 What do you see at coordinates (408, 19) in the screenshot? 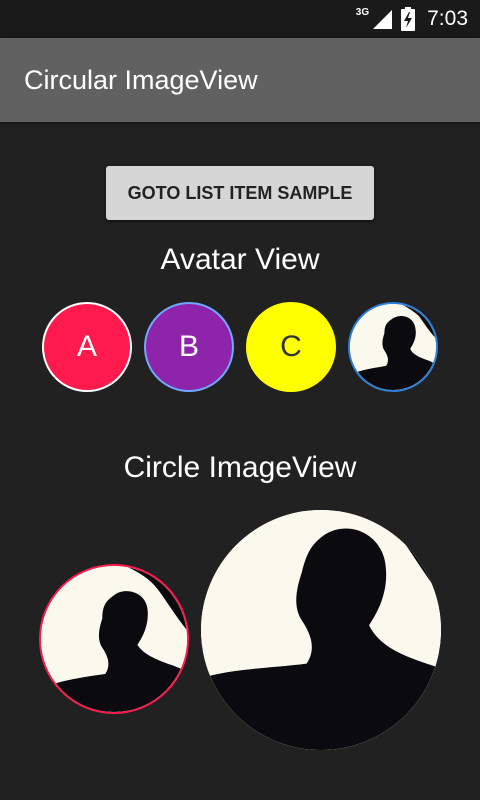
I see `battery-charging-icon` at bounding box center [408, 19].